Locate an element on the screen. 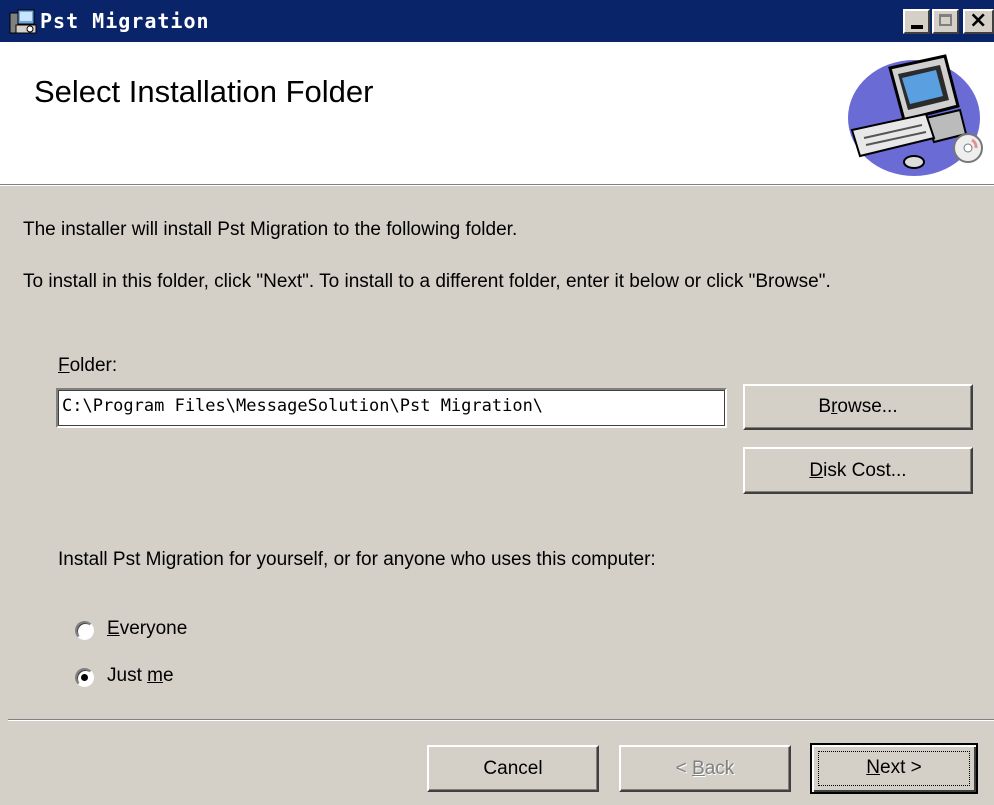 The image size is (994, 805). back-label: < Back is located at coordinates (705, 768).